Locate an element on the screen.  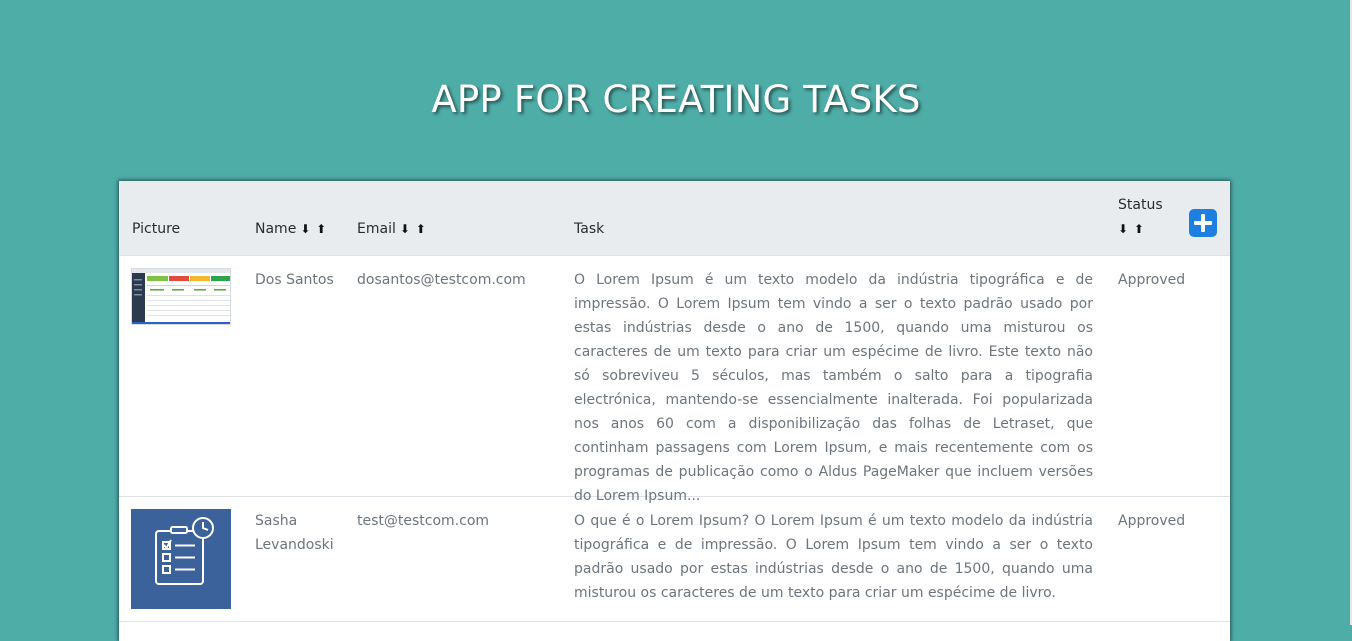
page-title: APP FOR CREATING TASKS is located at coordinates (676, 99).